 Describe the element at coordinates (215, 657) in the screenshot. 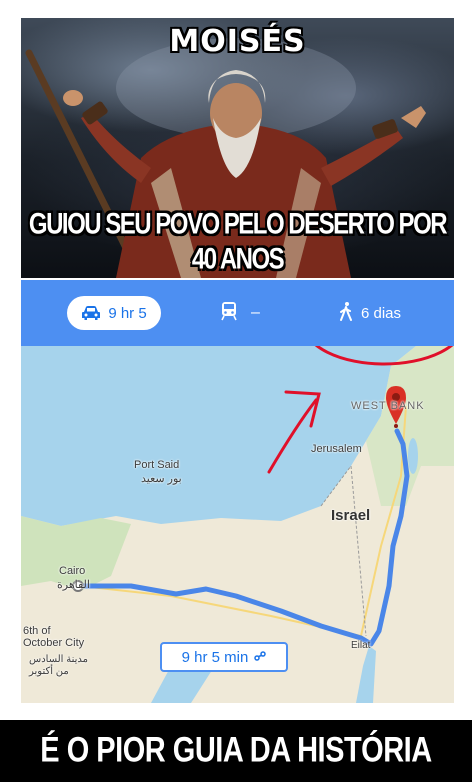

I see `route-duration-label: 9 hr 5 min` at that location.